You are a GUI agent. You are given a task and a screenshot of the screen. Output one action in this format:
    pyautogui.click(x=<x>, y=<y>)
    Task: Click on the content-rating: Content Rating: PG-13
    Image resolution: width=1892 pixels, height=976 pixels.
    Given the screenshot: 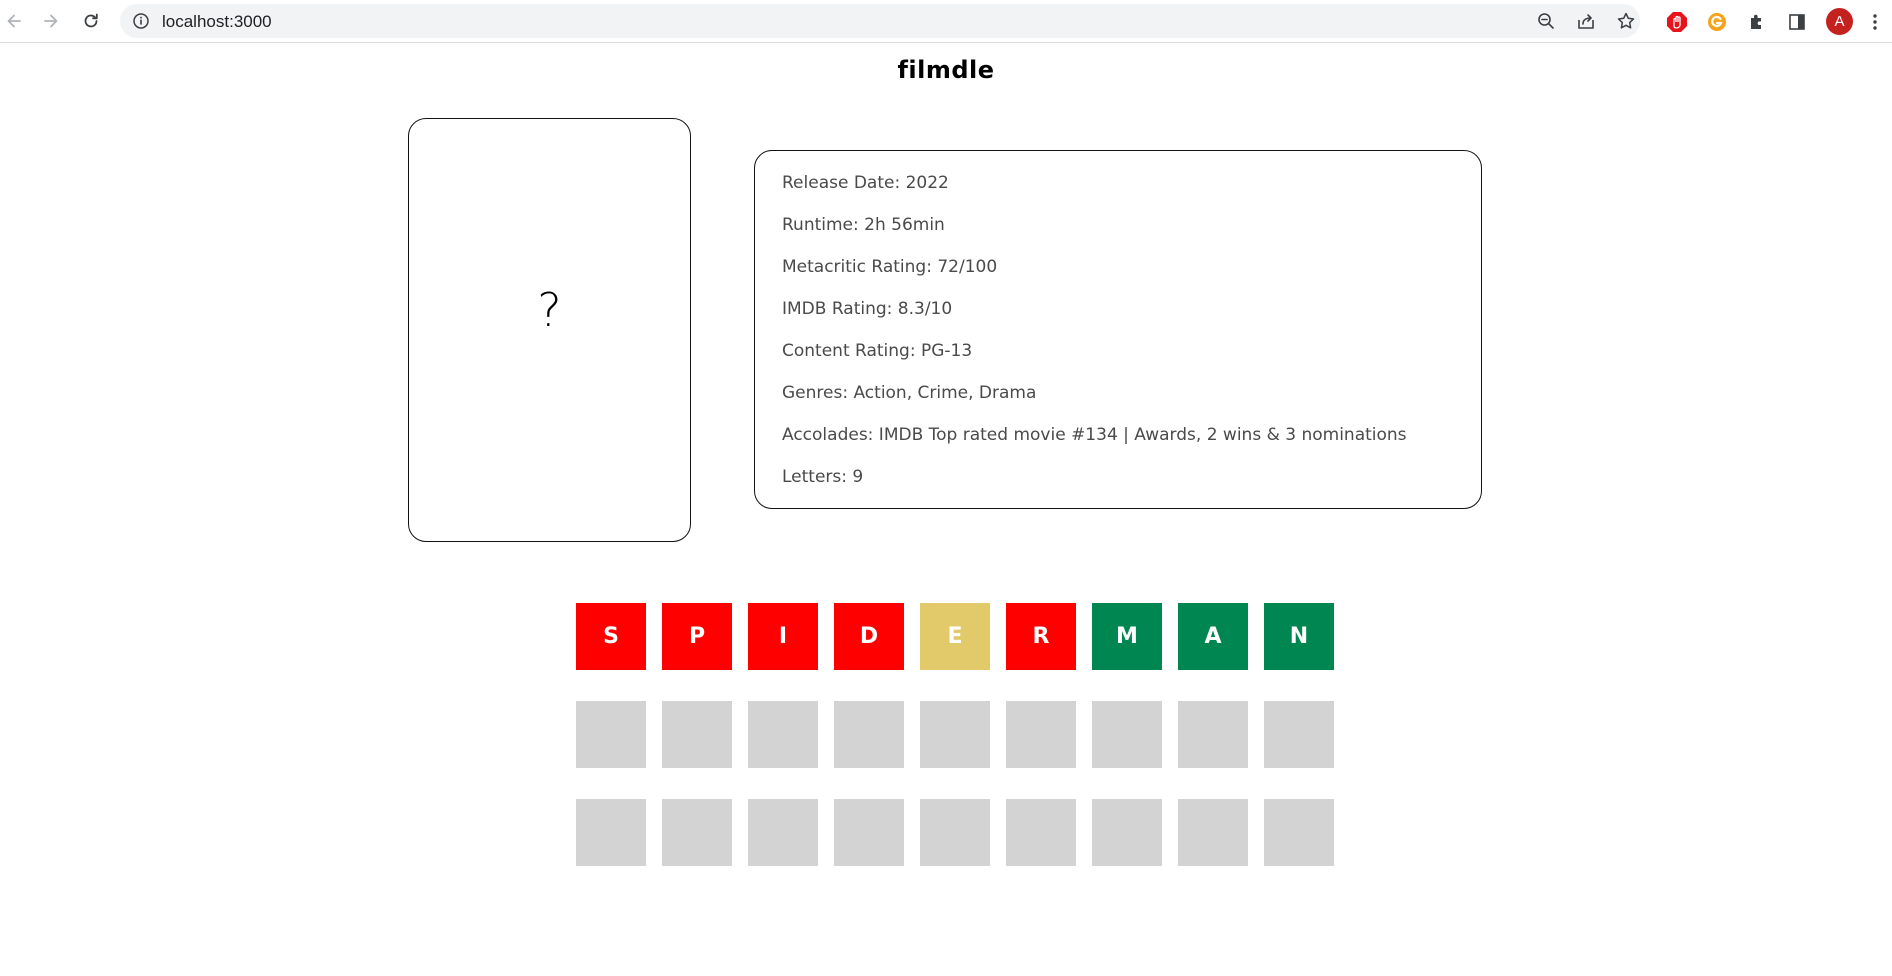 What is the action you would take?
    pyautogui.click(x=877, y=351)
    